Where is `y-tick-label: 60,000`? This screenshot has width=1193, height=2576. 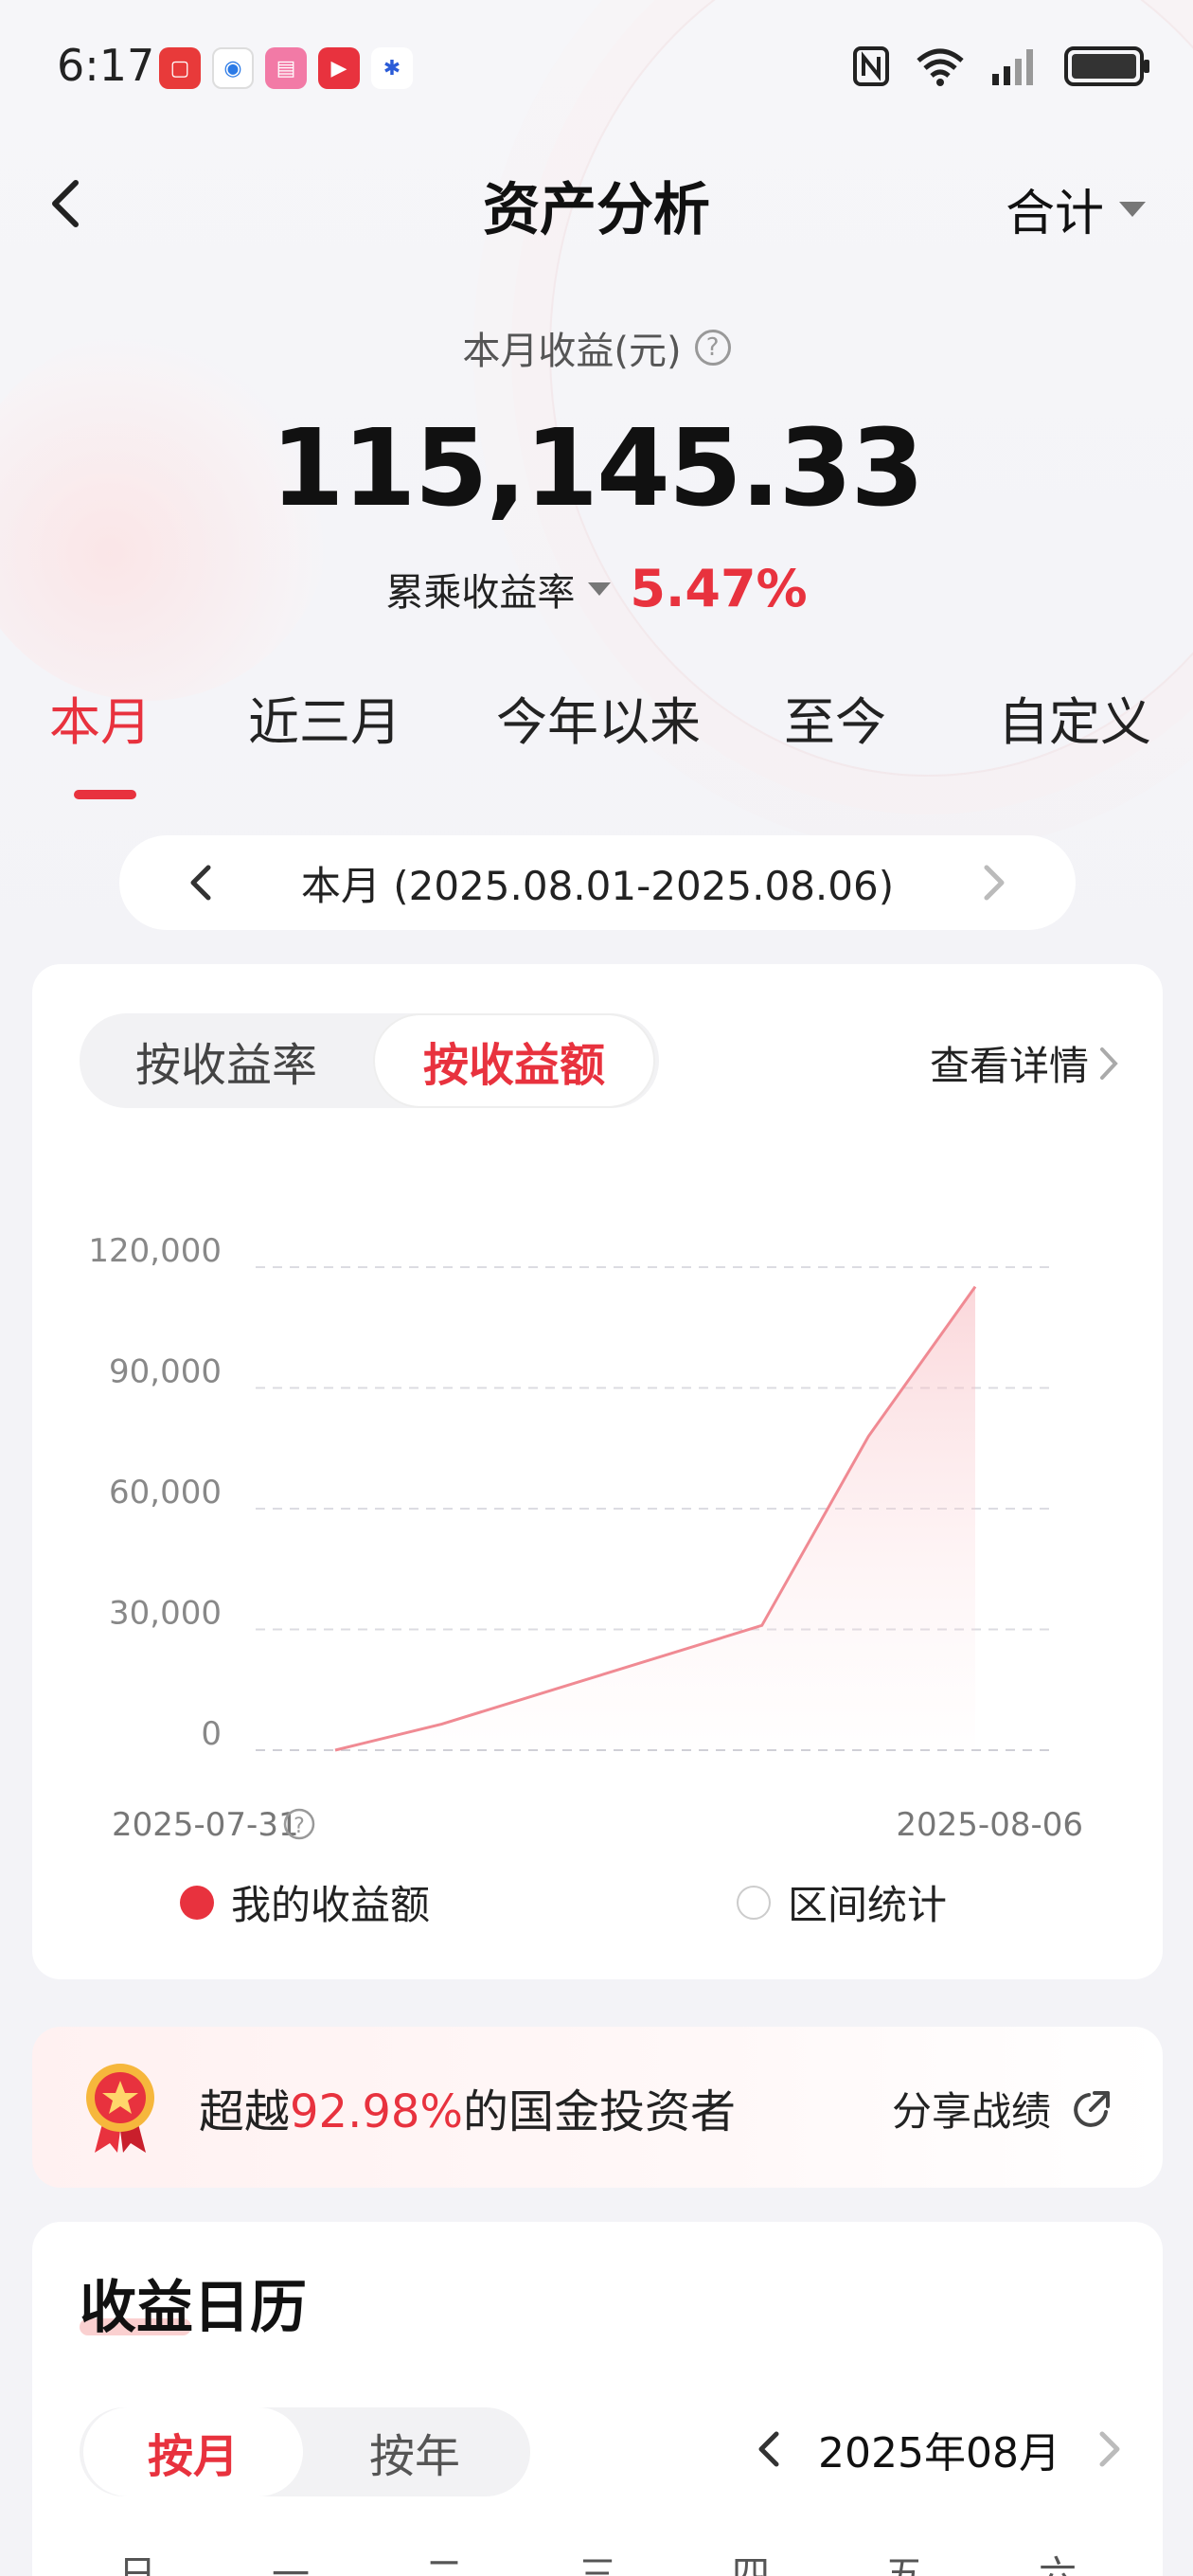 y-tick-label: 60,000 is located at coordinates (165, 1493).